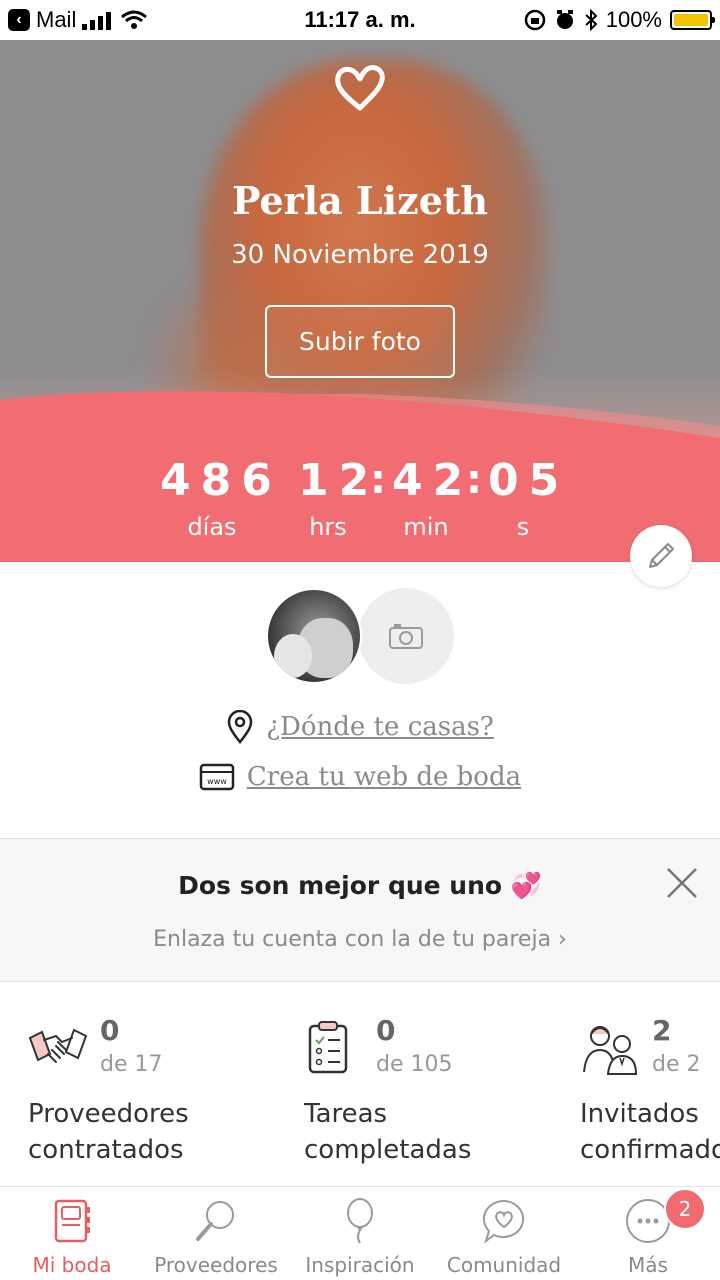 This screenshot has width=720, height=1280. I want to click on partner-avatar-placeholder, so click(406, 636).